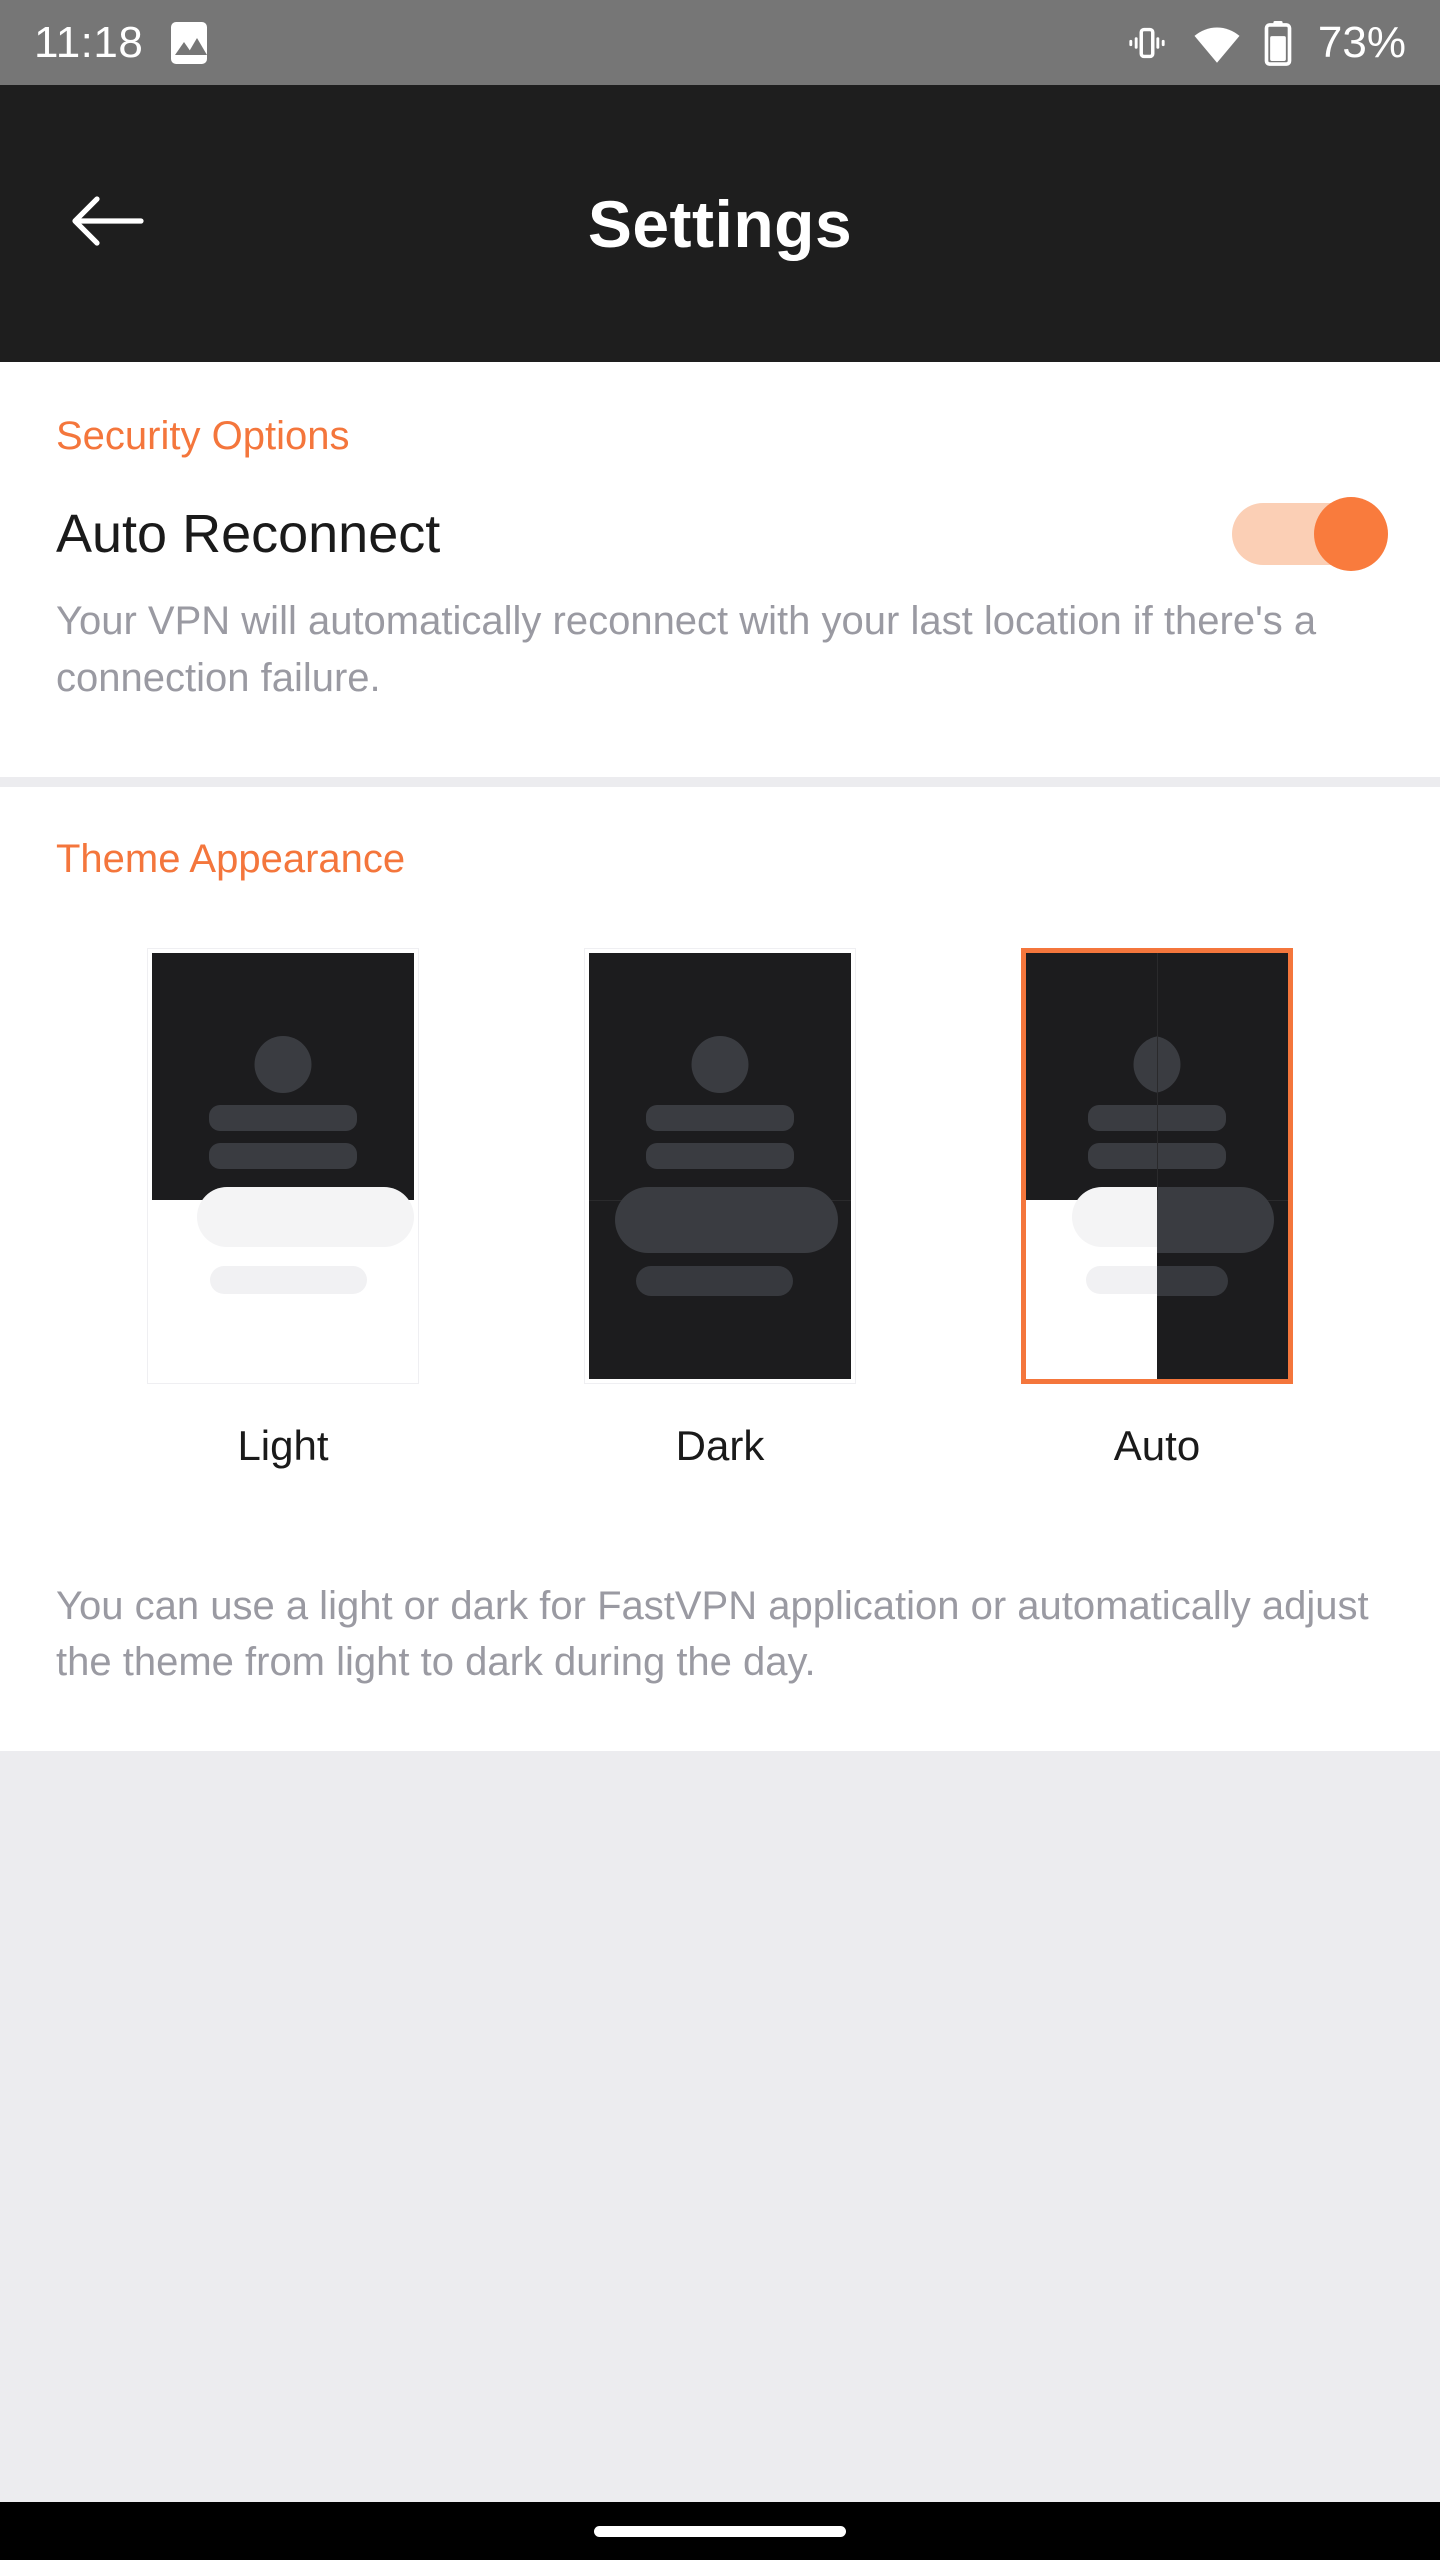 This screenshot has width=1440, height=2560. What do you see at coordinates (1361, 42) in the screenshot?
I see `battery-percentage: 73%` at bounding box center [1361, 42].